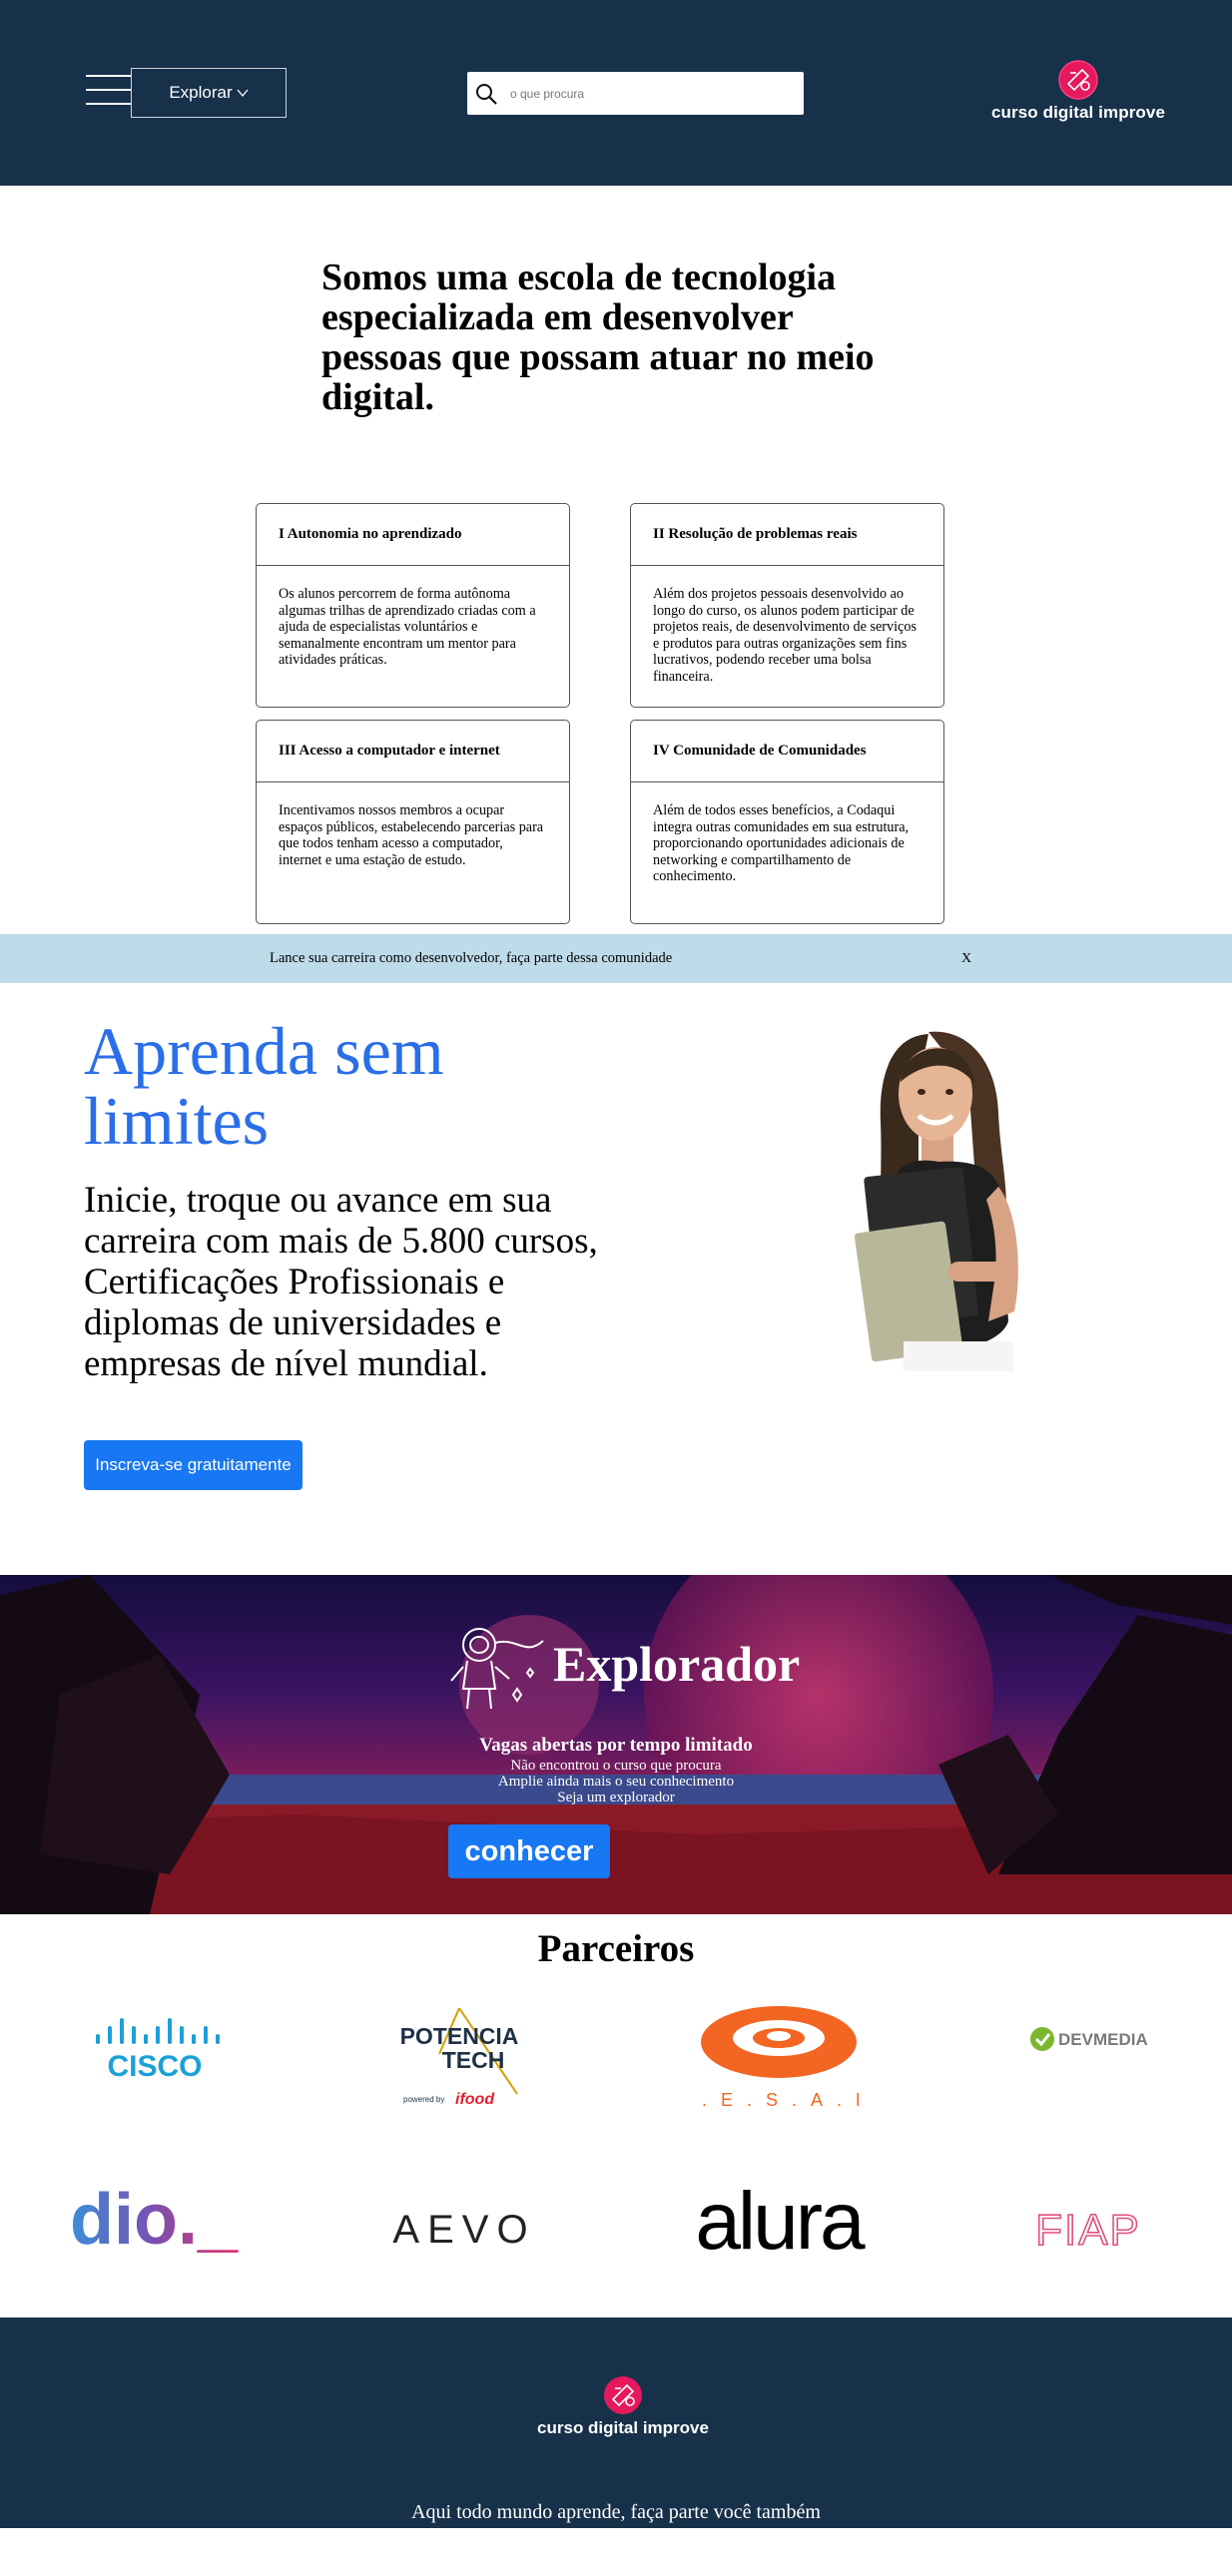 The image size is (1232, 2576). I want to click on aevo-logo-icon: AEVO, so click(463, 2230).